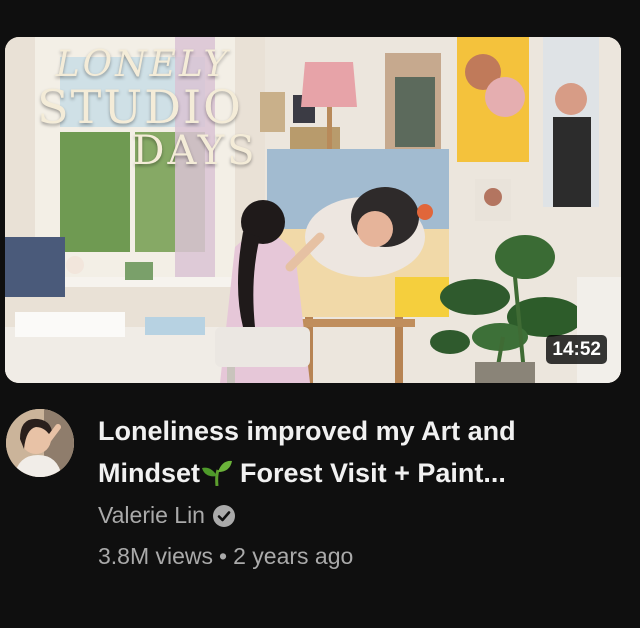 Image resolution: width=640 pixels, height=628 pixels. I want to click on thumbnail-overlay-title: LONELY STUDIO DAYS, so click(140, 109).